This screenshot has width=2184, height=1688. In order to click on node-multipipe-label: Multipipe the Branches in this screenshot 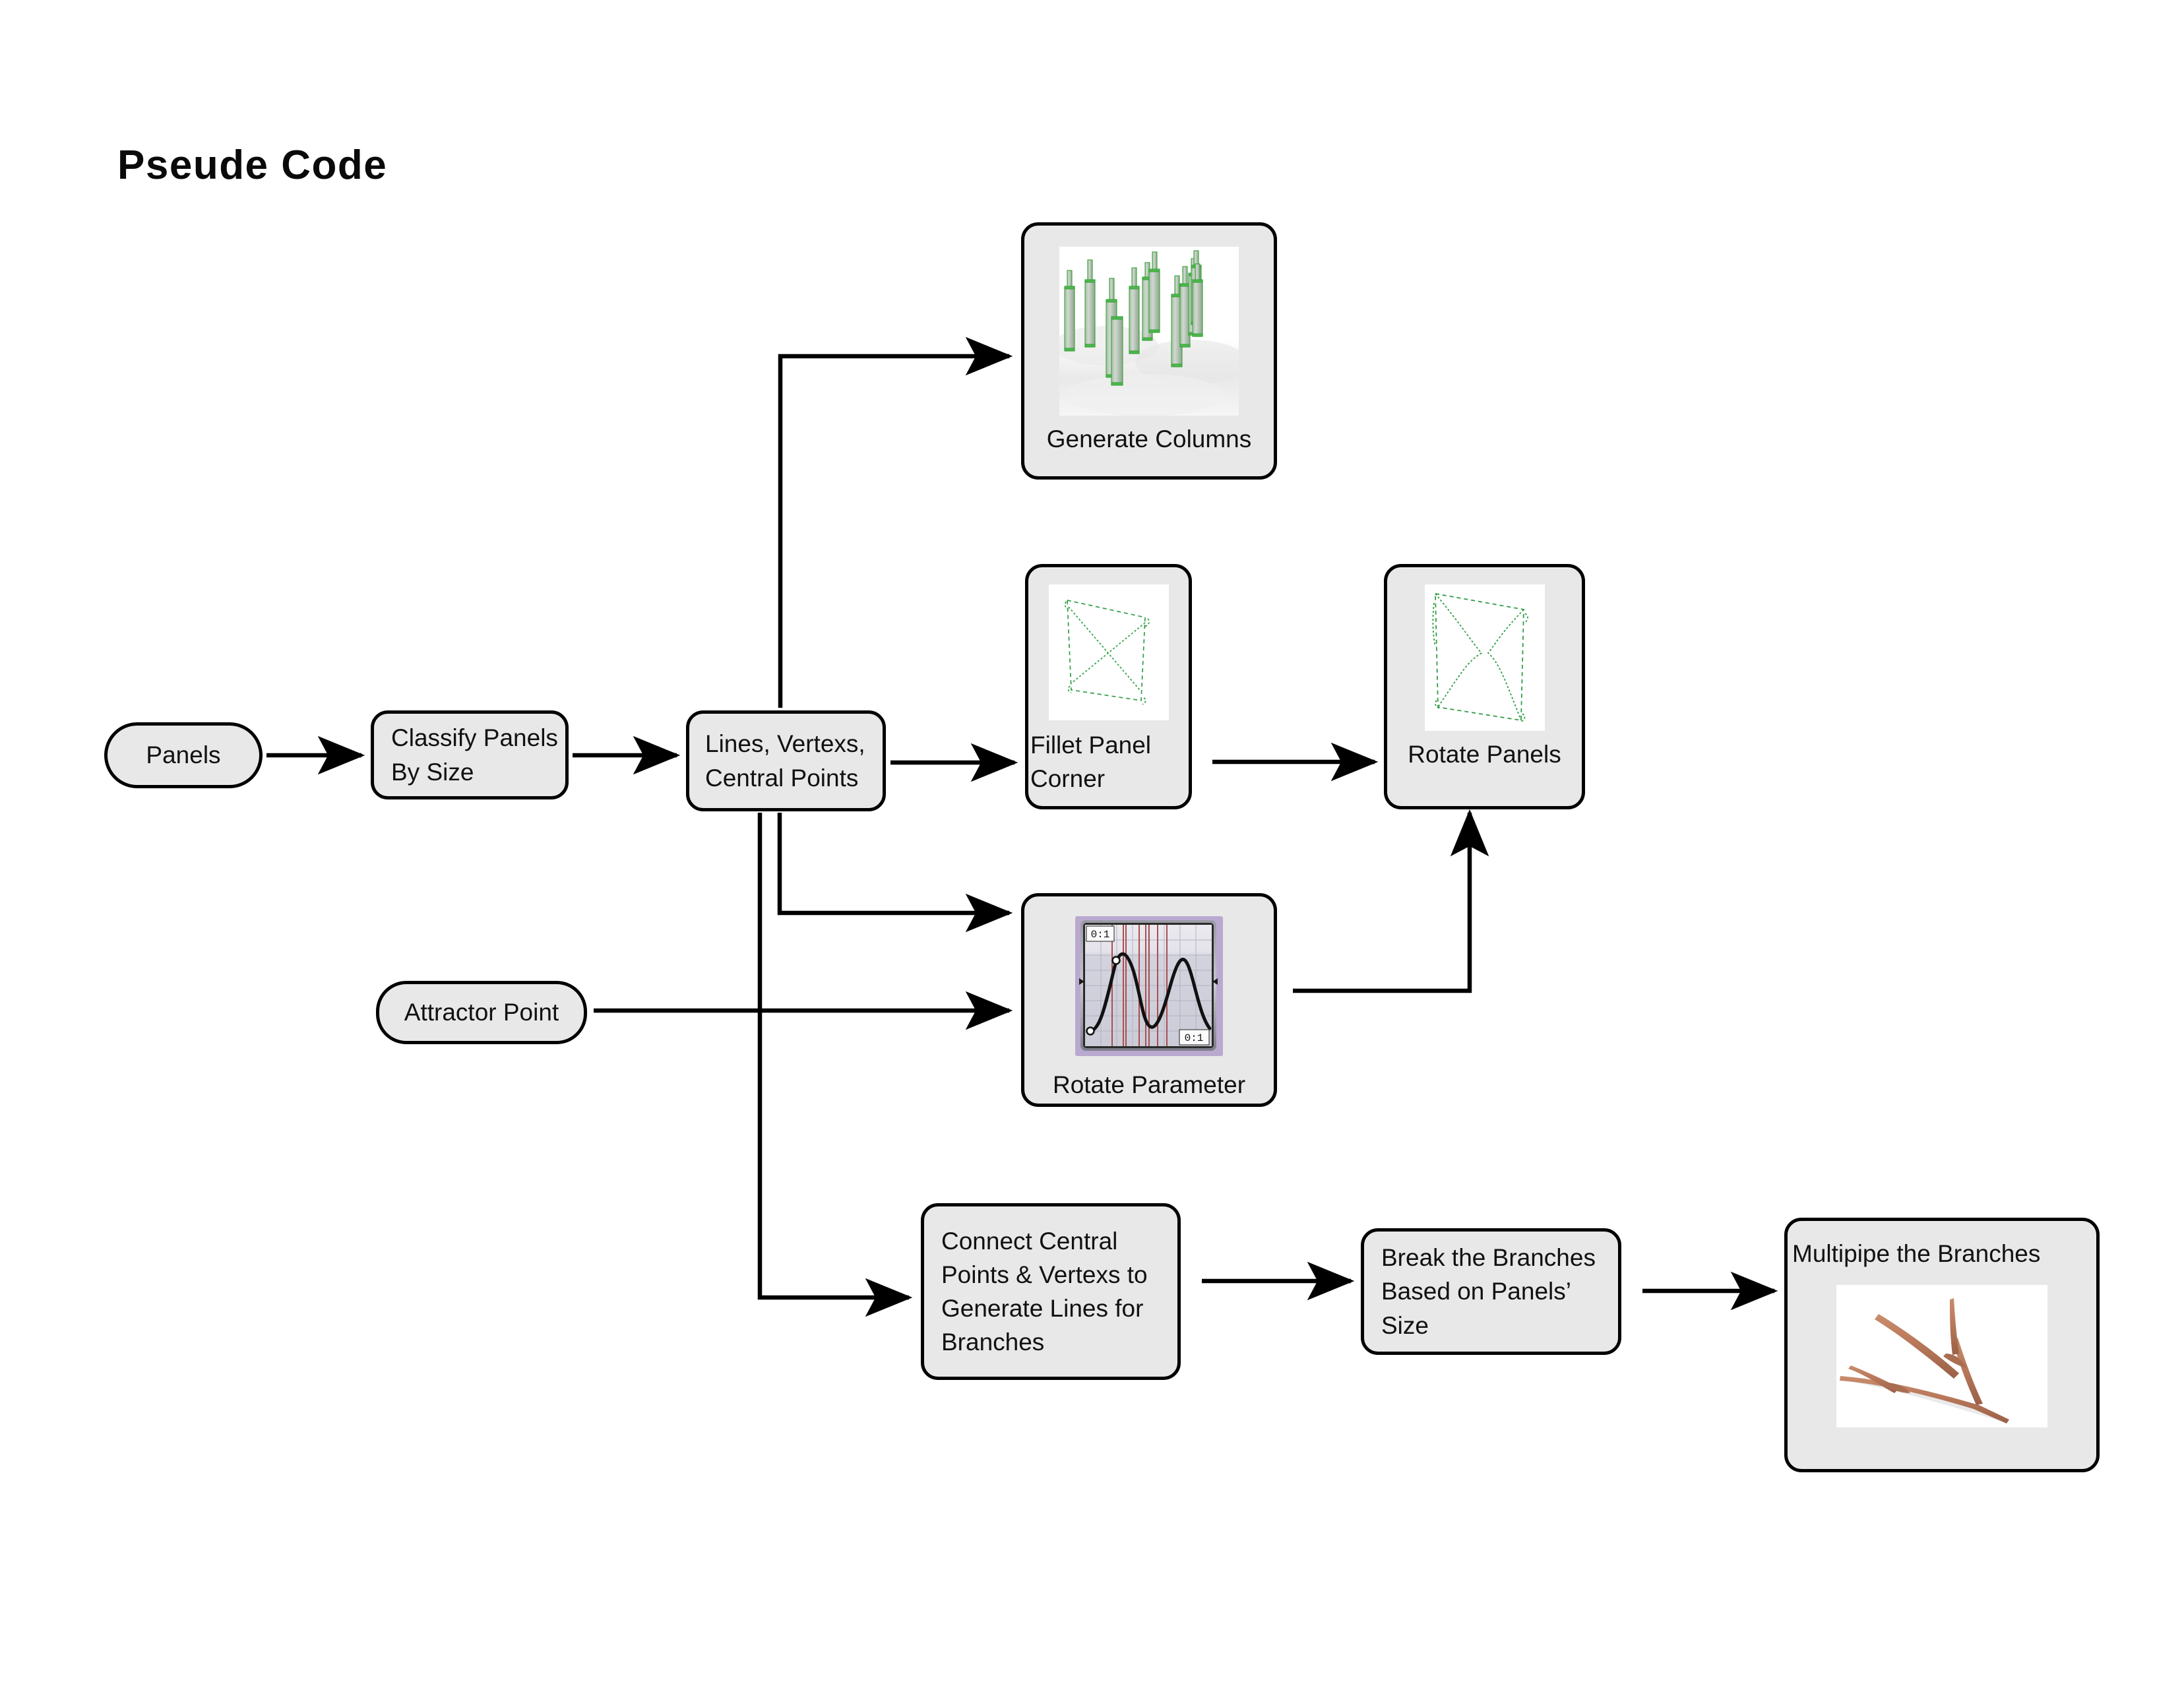, I will do `click(1917, 1253)`.